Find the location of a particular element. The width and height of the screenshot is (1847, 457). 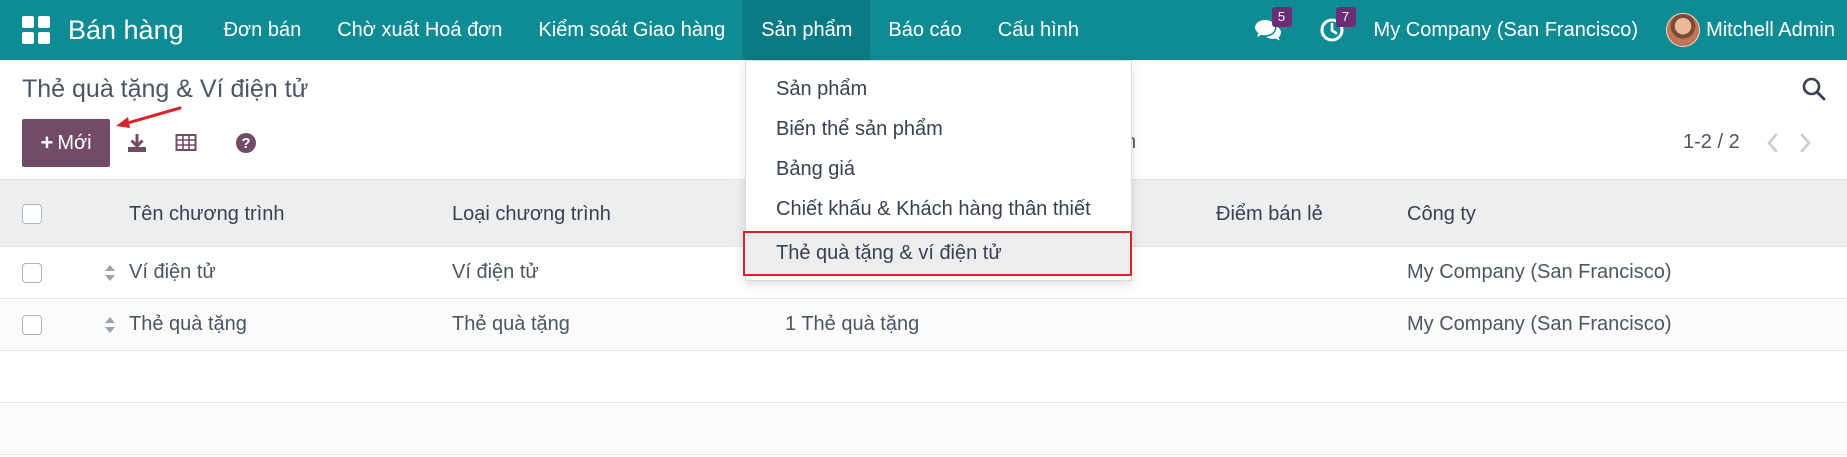

pager-value: 1-2 / 2 is located at coordinates (1711, 142).